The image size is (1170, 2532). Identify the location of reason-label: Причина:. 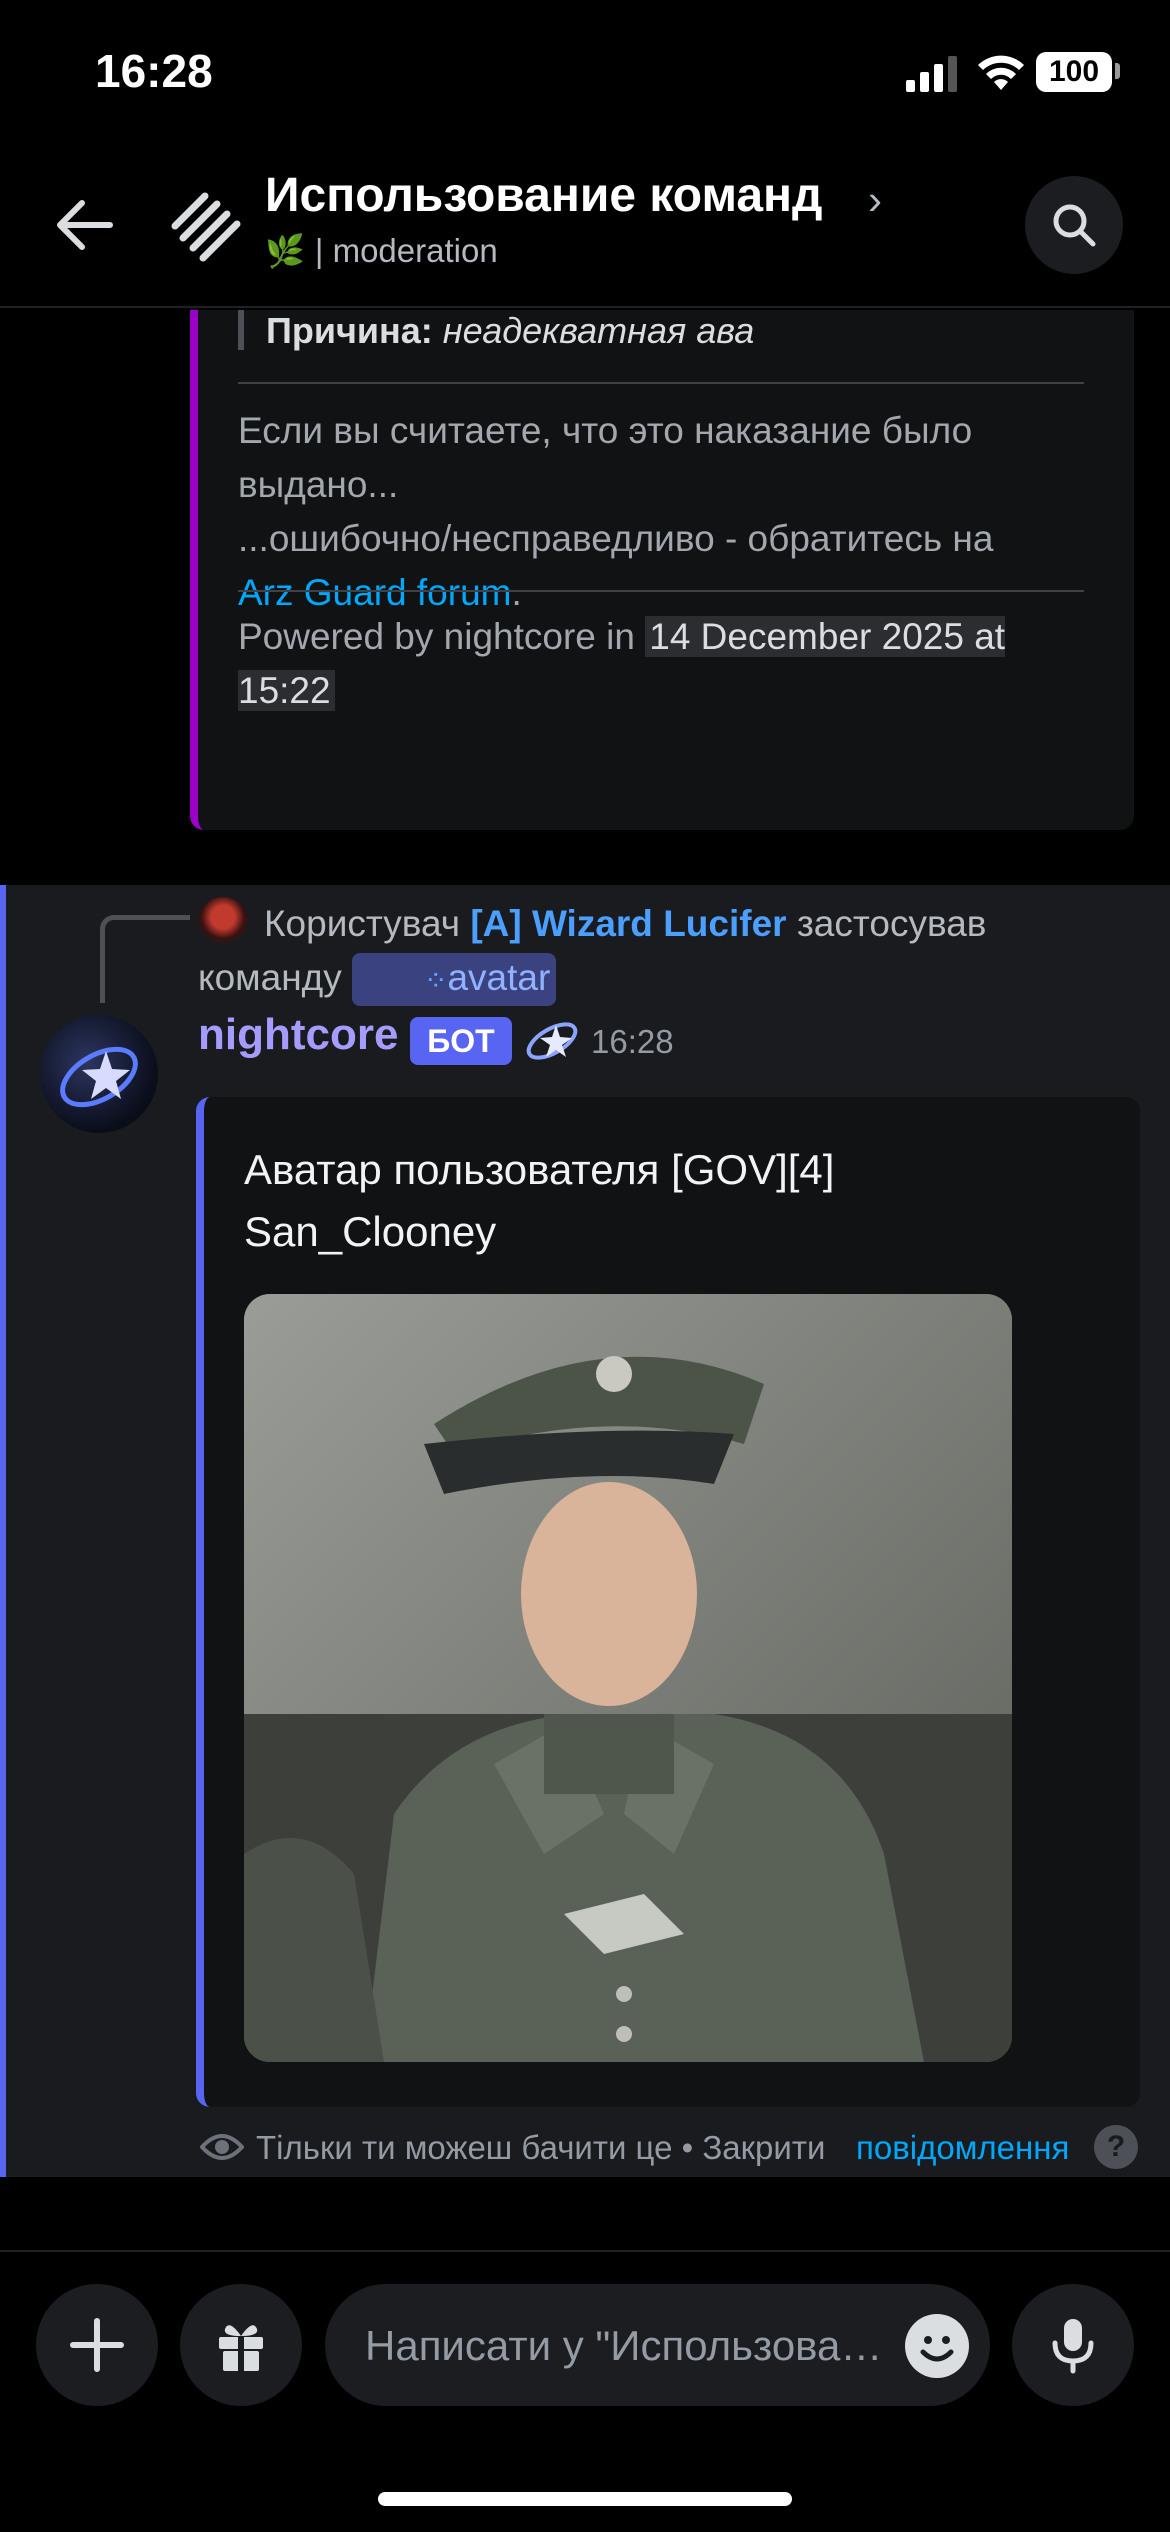
(349, 330).